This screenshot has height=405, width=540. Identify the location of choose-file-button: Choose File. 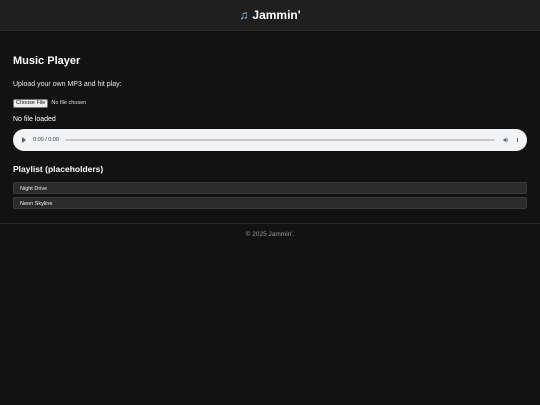
(31, 103).